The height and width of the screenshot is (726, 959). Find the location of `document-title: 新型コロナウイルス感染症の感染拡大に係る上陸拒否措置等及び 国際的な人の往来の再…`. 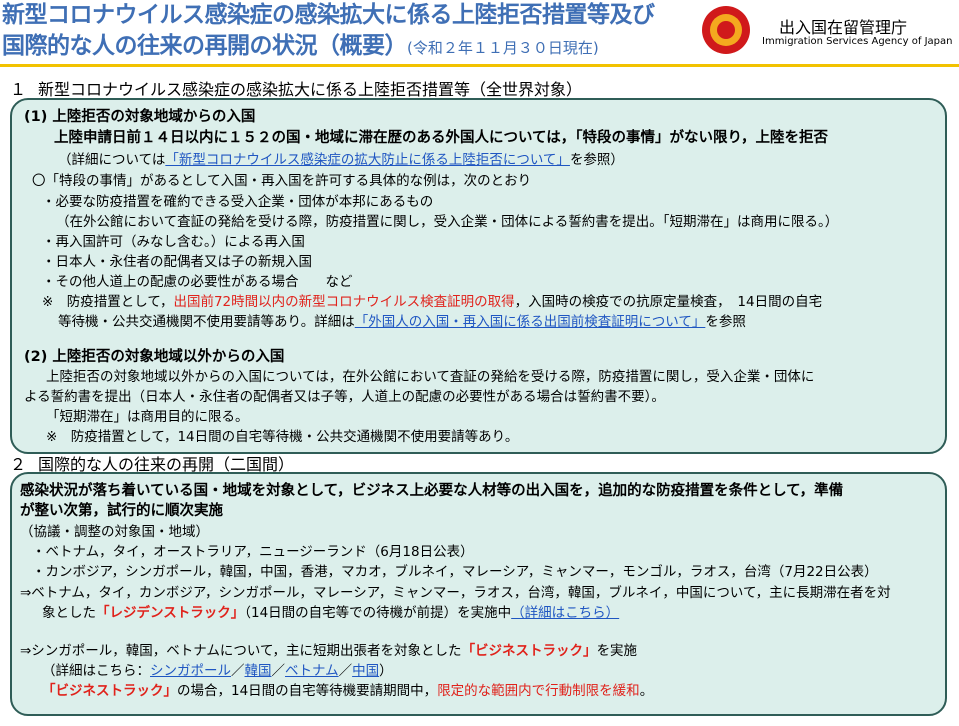

document-title: 新型コロナウイルス感染症の感染拡大に係る上陸拒否措置等及び 国際的な人の往来の再… is located at coordinates (328, 32).